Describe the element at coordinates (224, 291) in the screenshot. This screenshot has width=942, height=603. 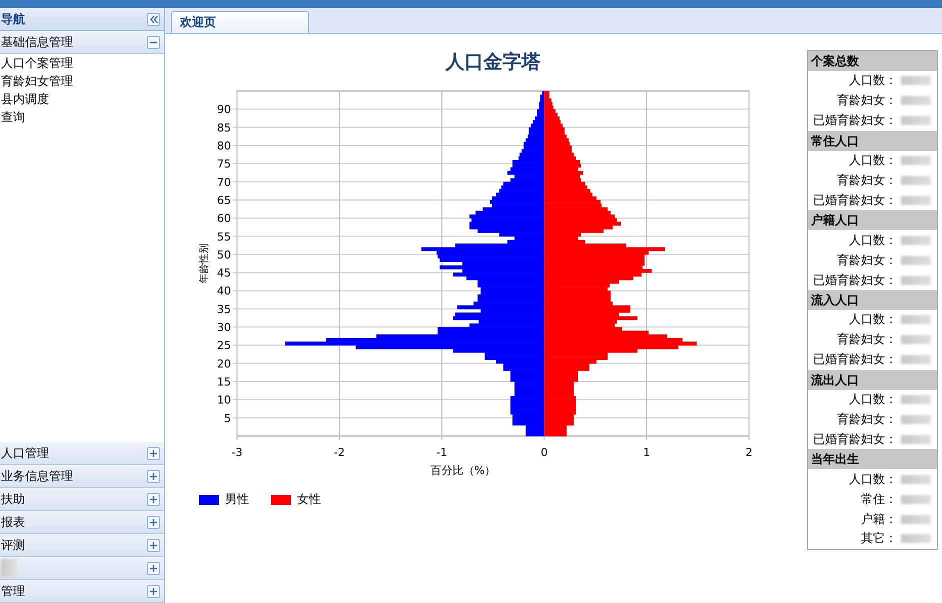
I see `y-tick-label: 40` at that location.